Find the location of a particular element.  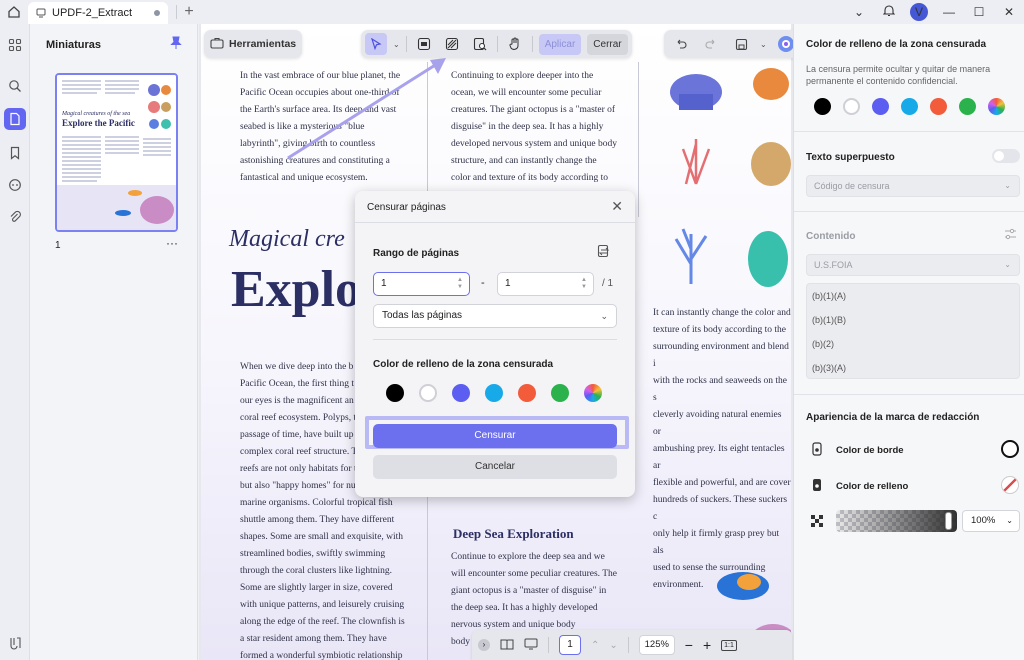

settings-sliders-icon is located at coordinates (1010, 235).